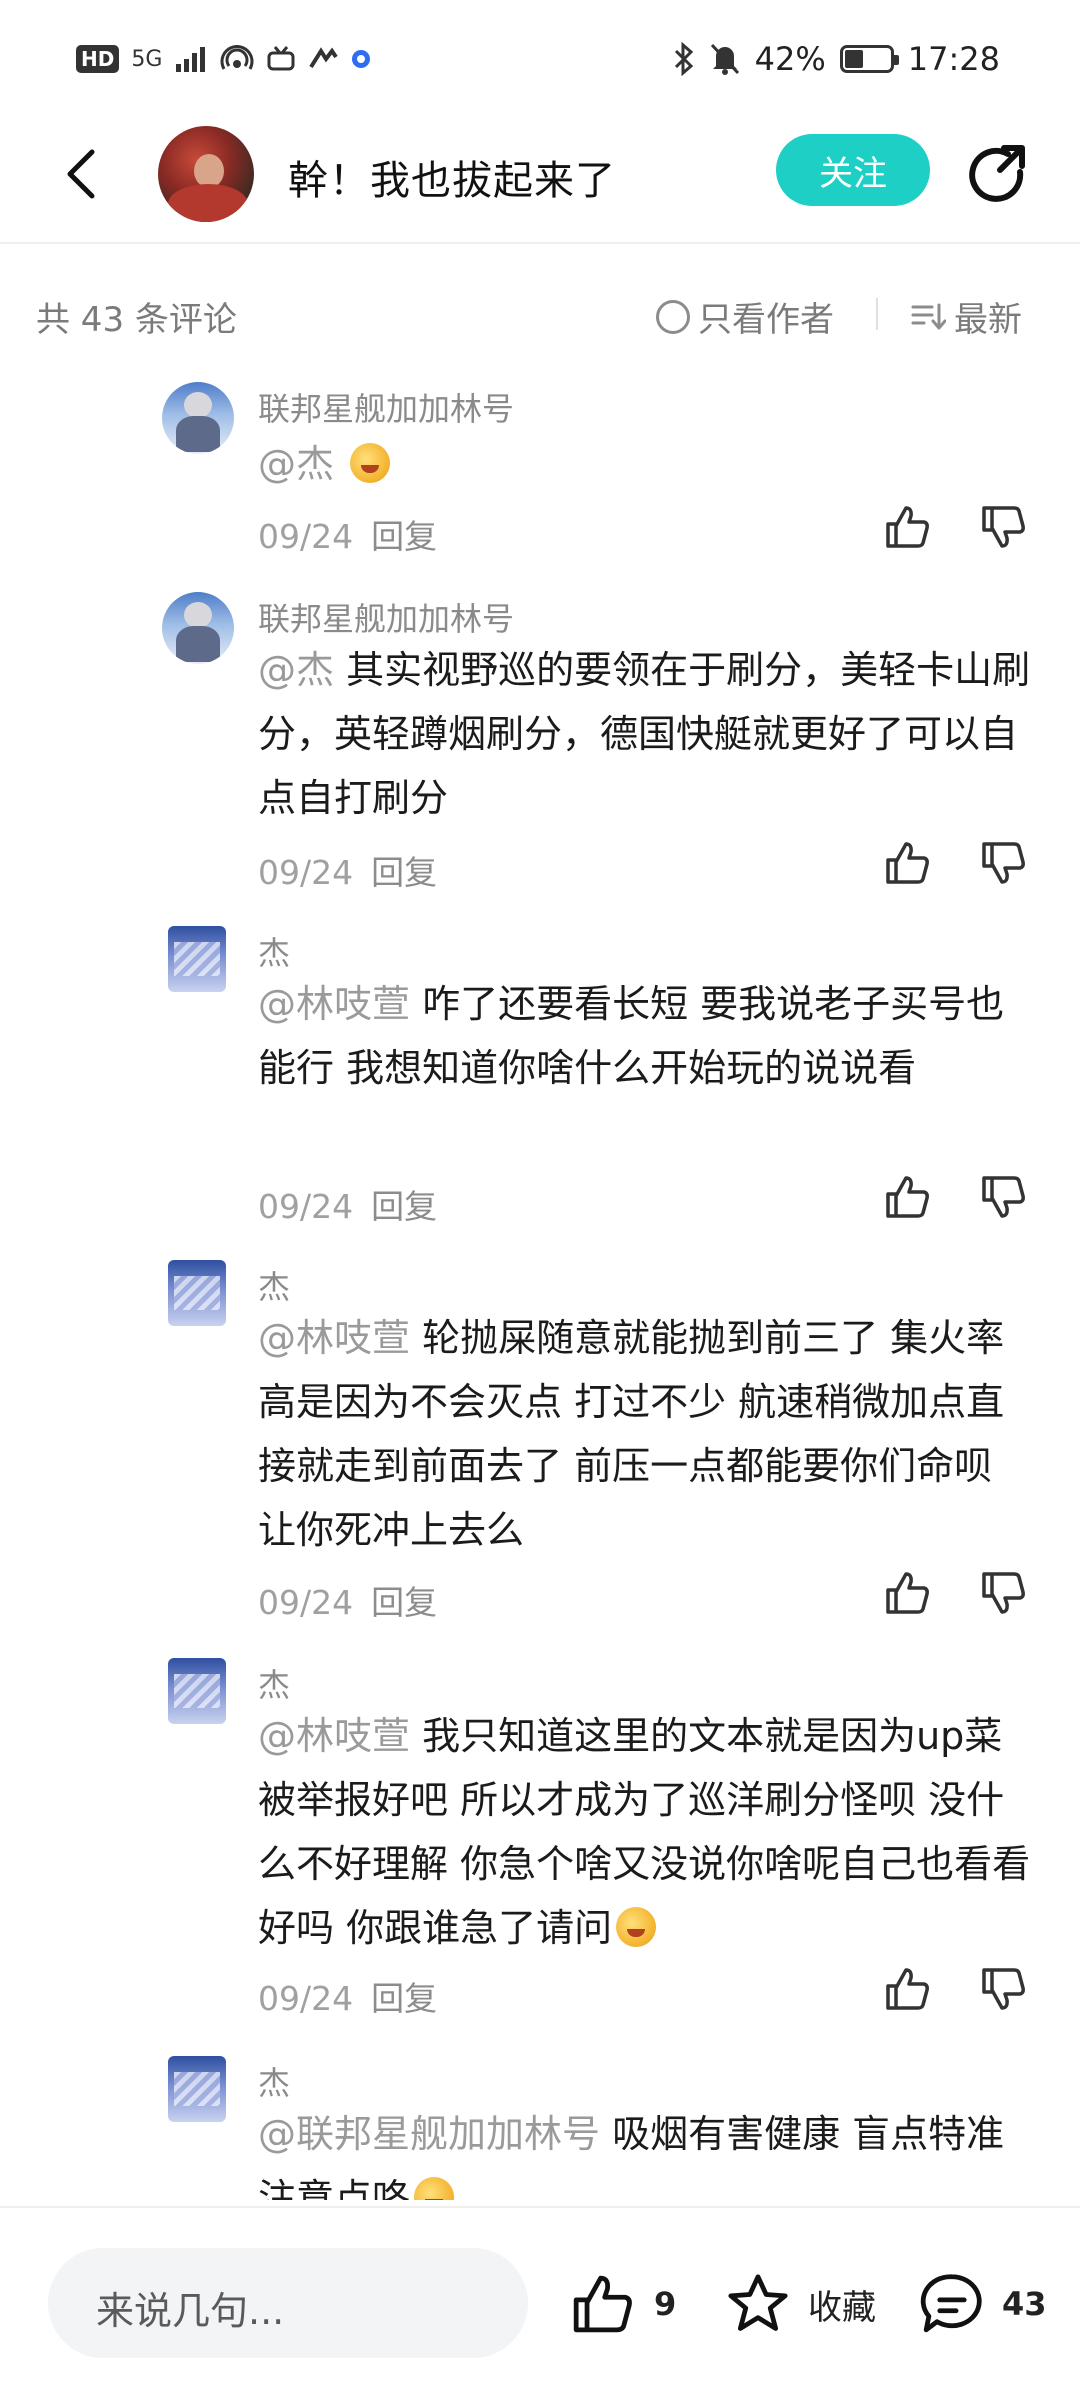 Image resolution: width=1080 pixels, height=2388 pixels. I want to click on app-icon, so click(324, 58).